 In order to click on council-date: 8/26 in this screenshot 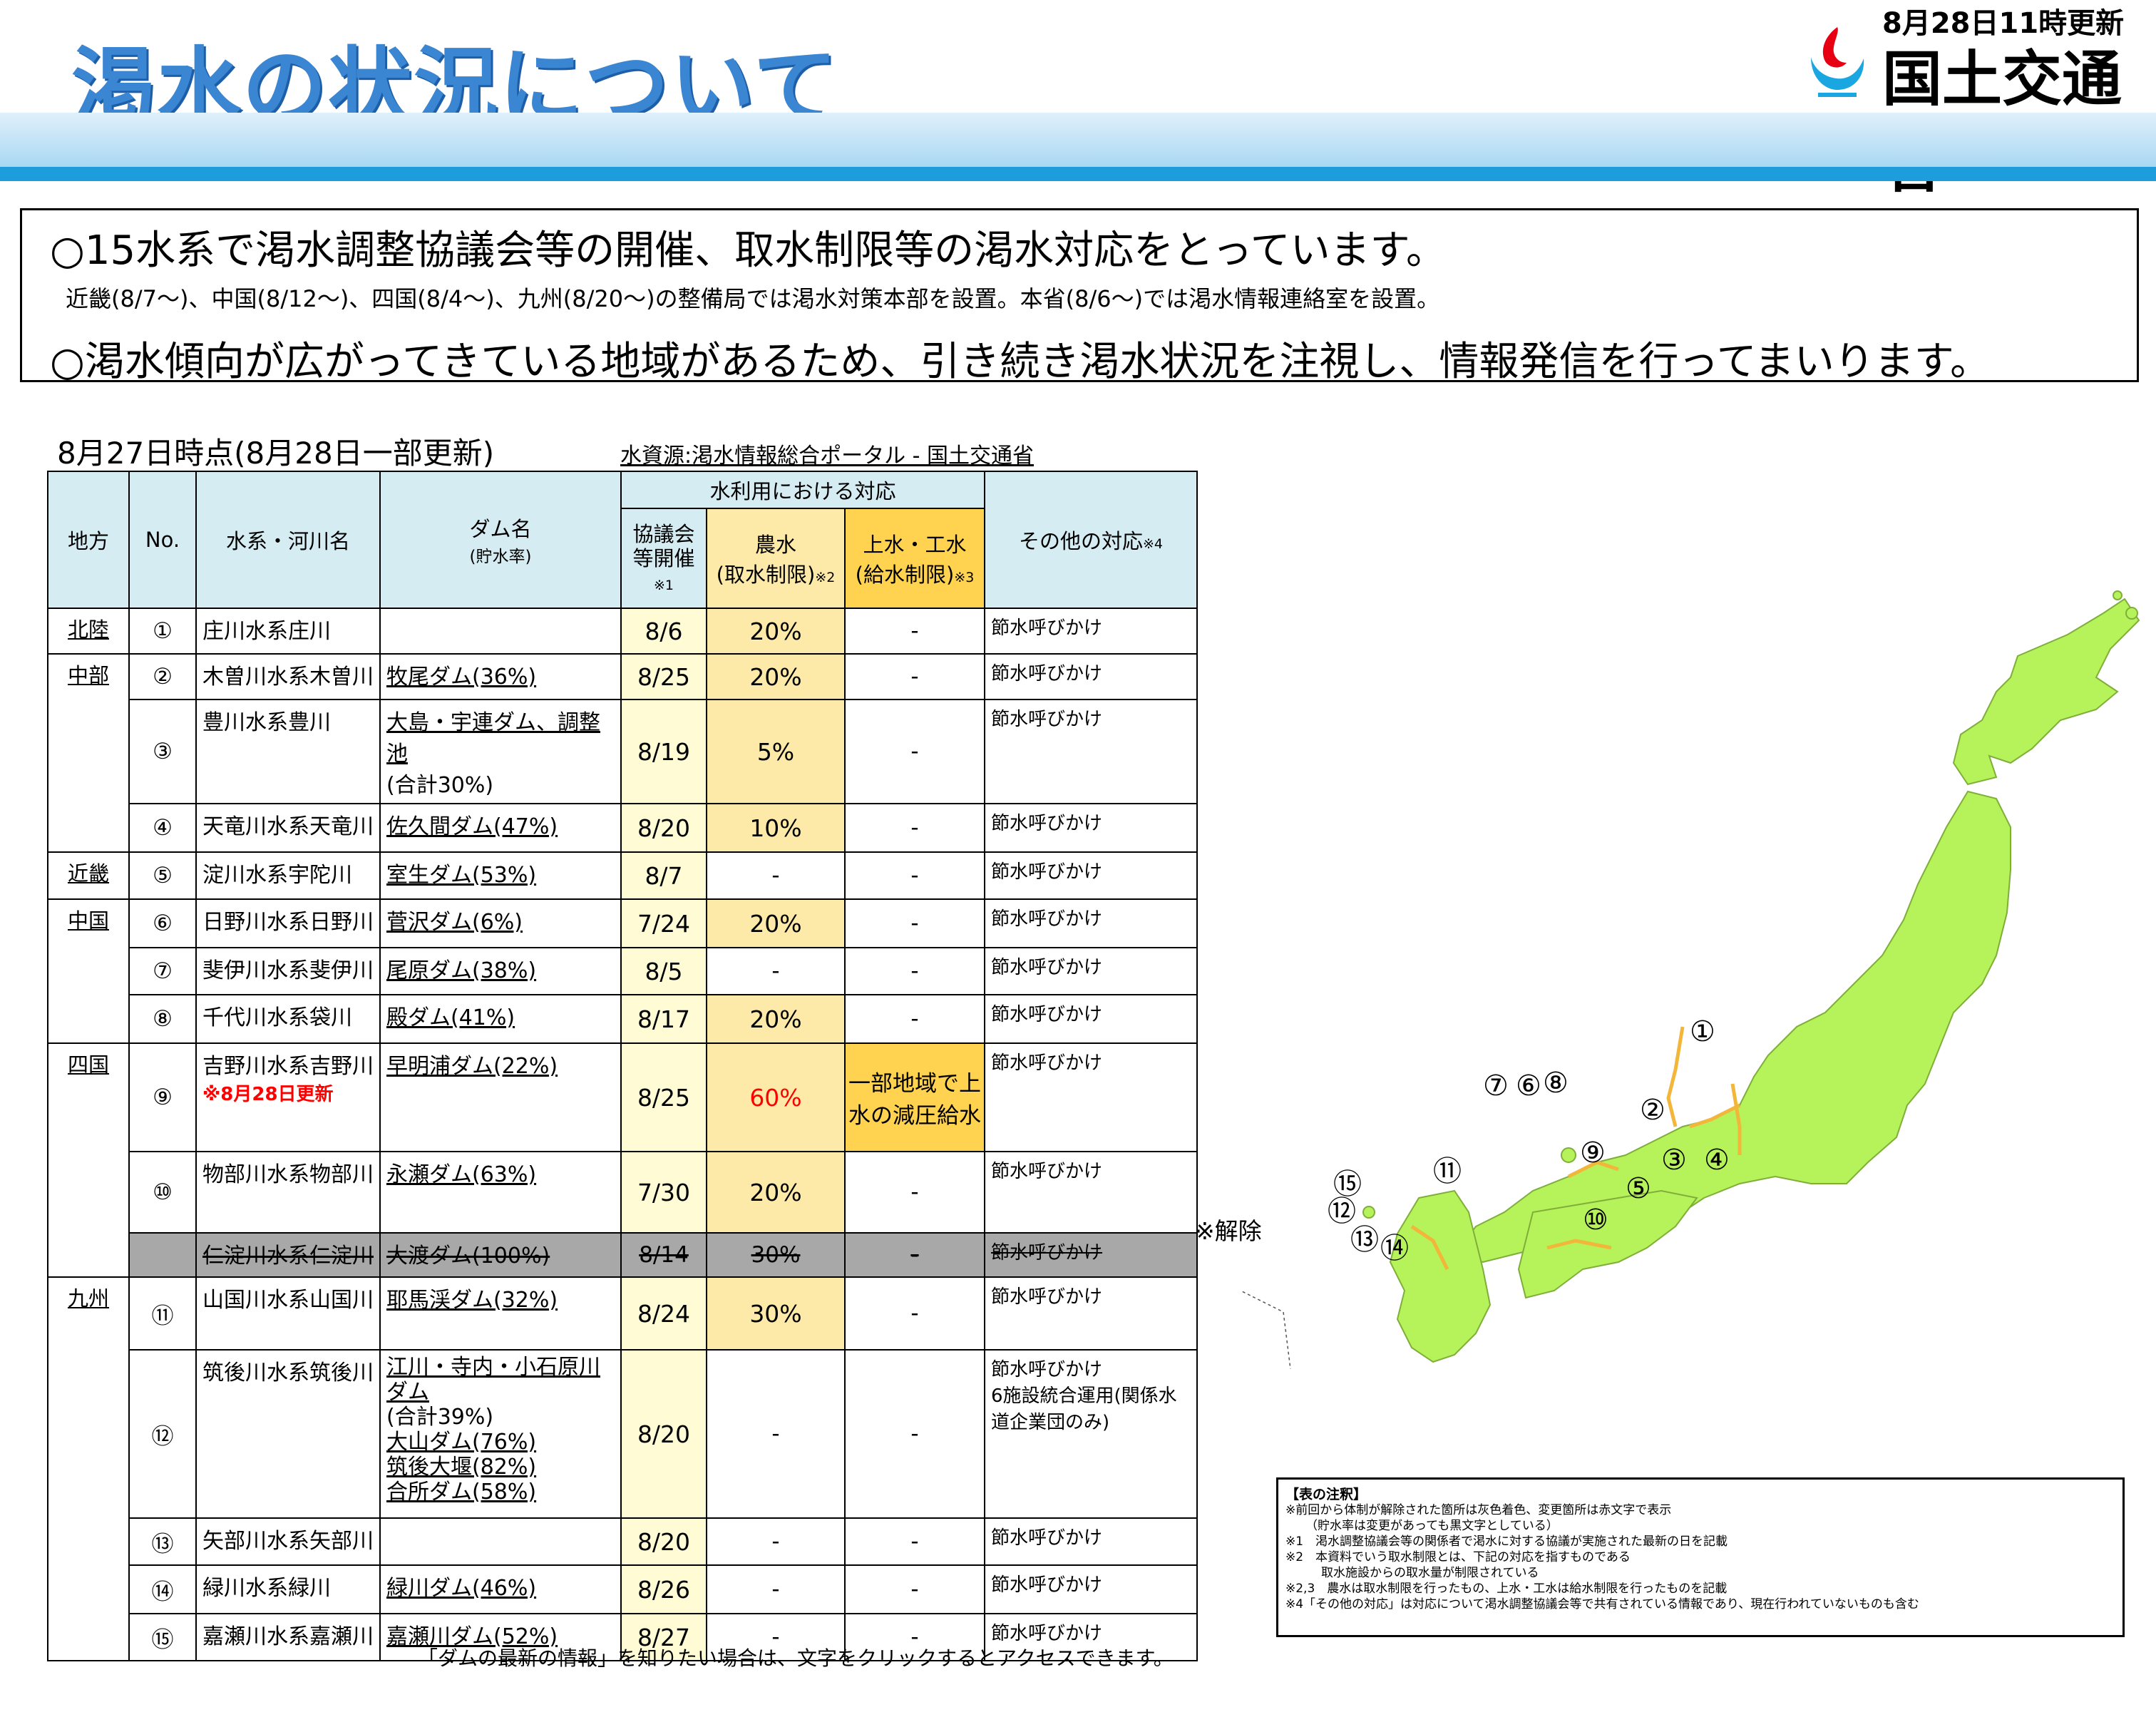, I will do `click(663, 1589)`.